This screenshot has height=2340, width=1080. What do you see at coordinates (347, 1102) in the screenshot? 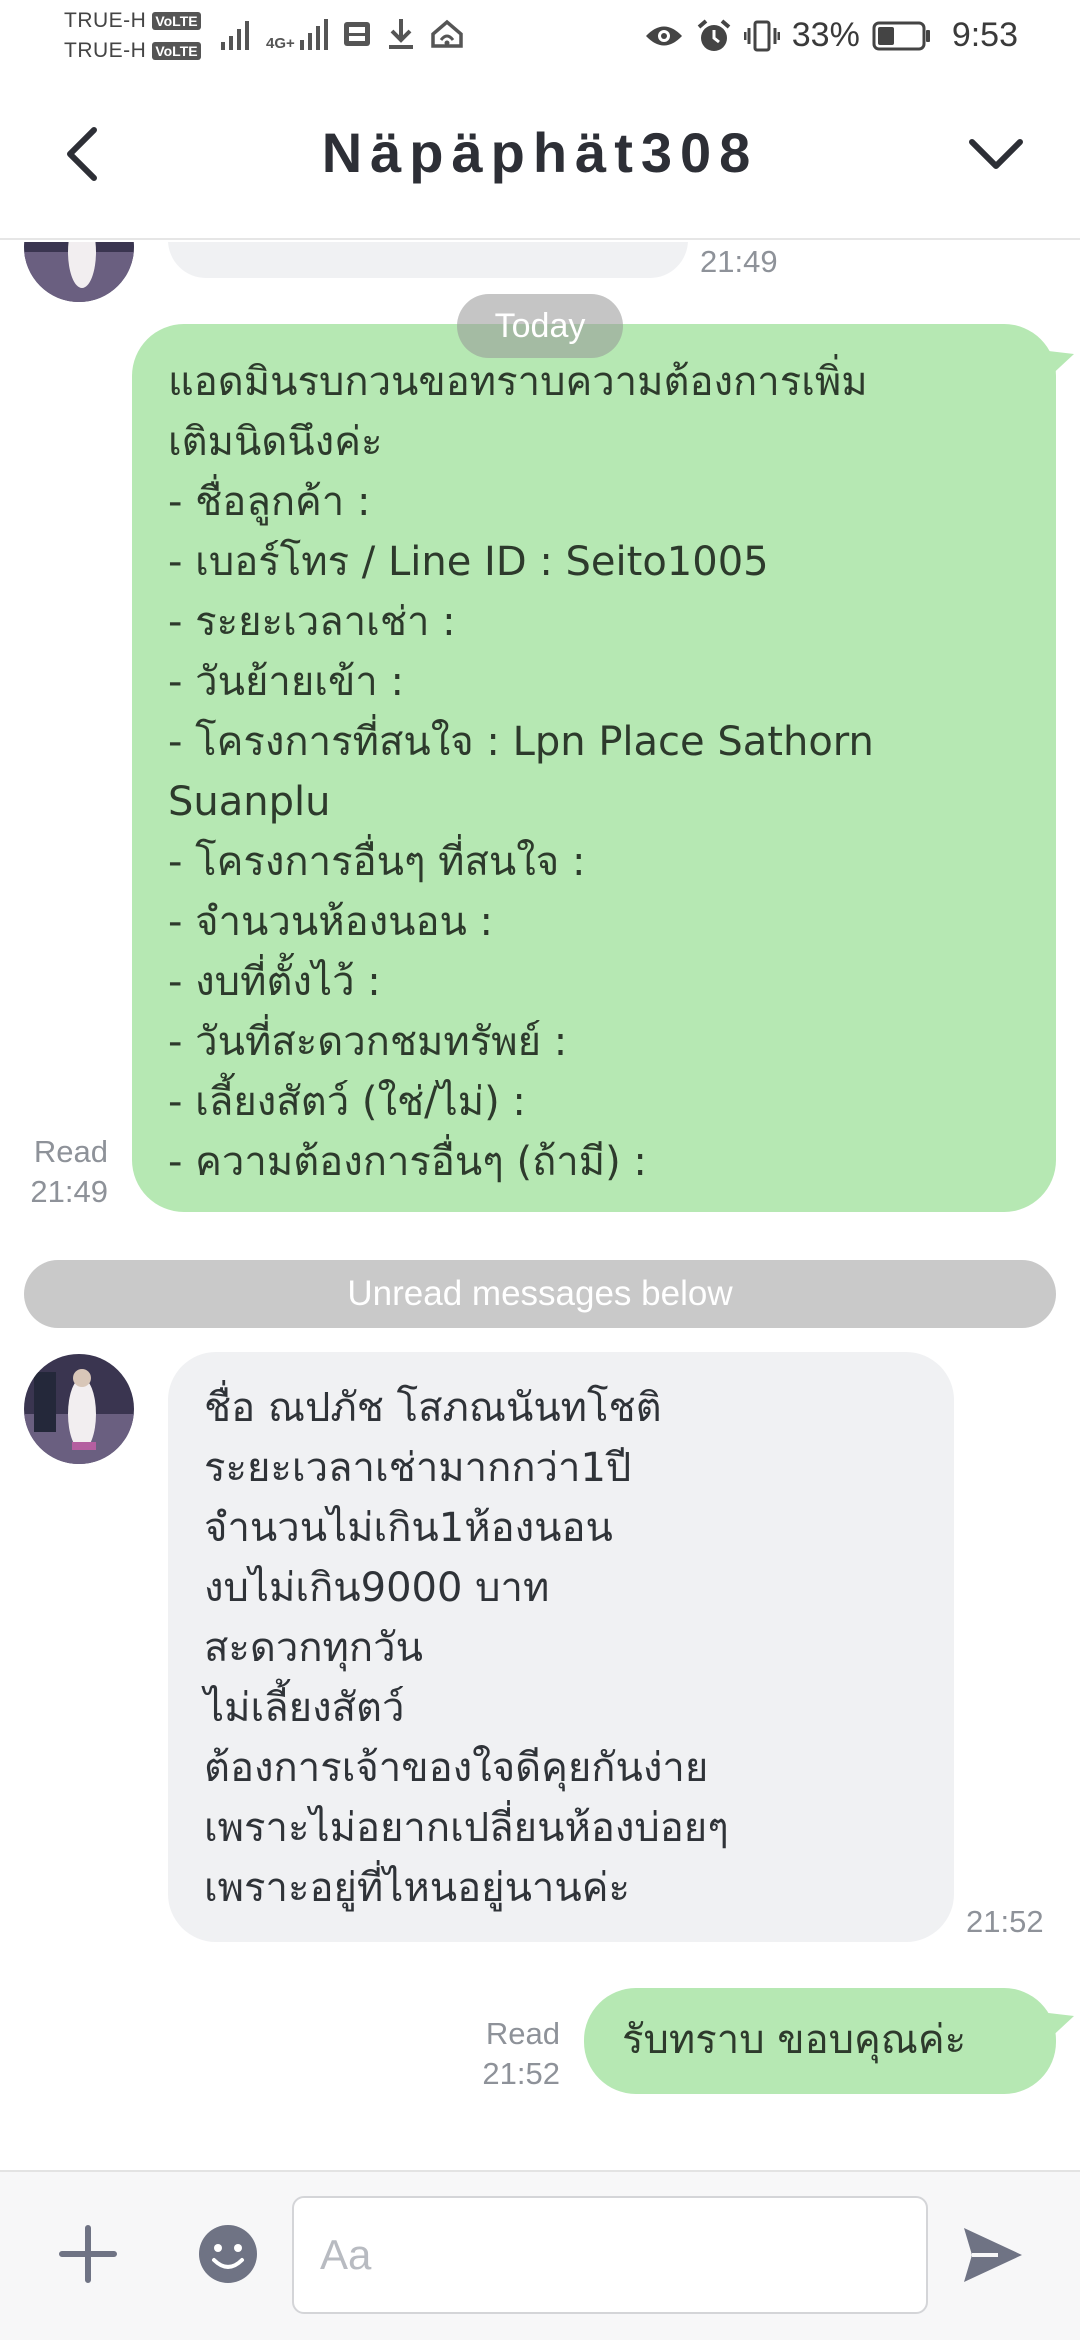
I see `message-line: - เลี้ยงสัตว์ (ใช่/ไม่) :` at bounding box center [347, 1102].